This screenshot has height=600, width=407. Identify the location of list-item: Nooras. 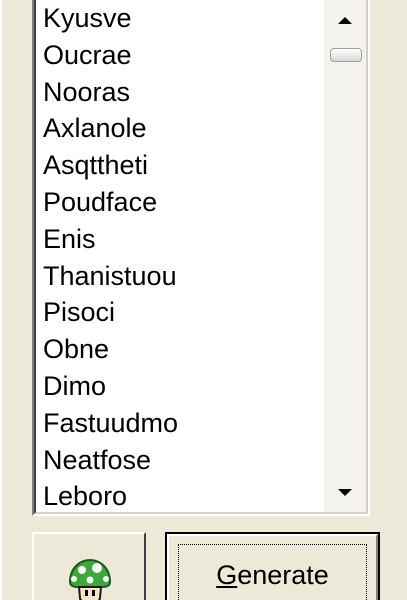
(180, 92).